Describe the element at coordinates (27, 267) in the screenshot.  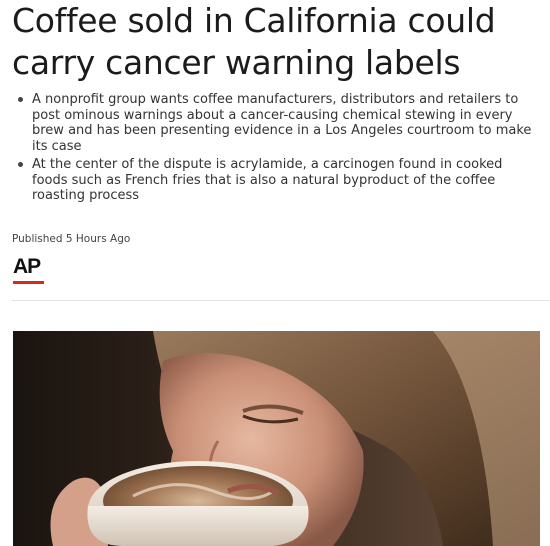
I see `ap-logo: AP` at that location.